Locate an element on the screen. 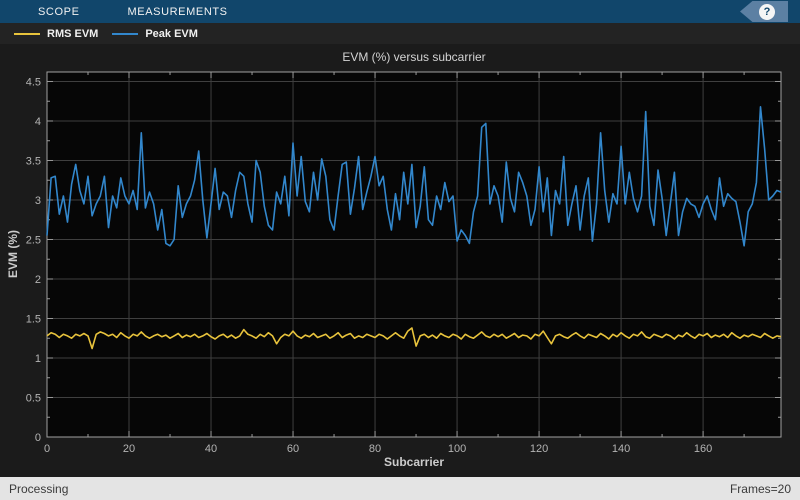 The image size is (800, 500). tick-label: 20 is located at coordinates (129, 449).